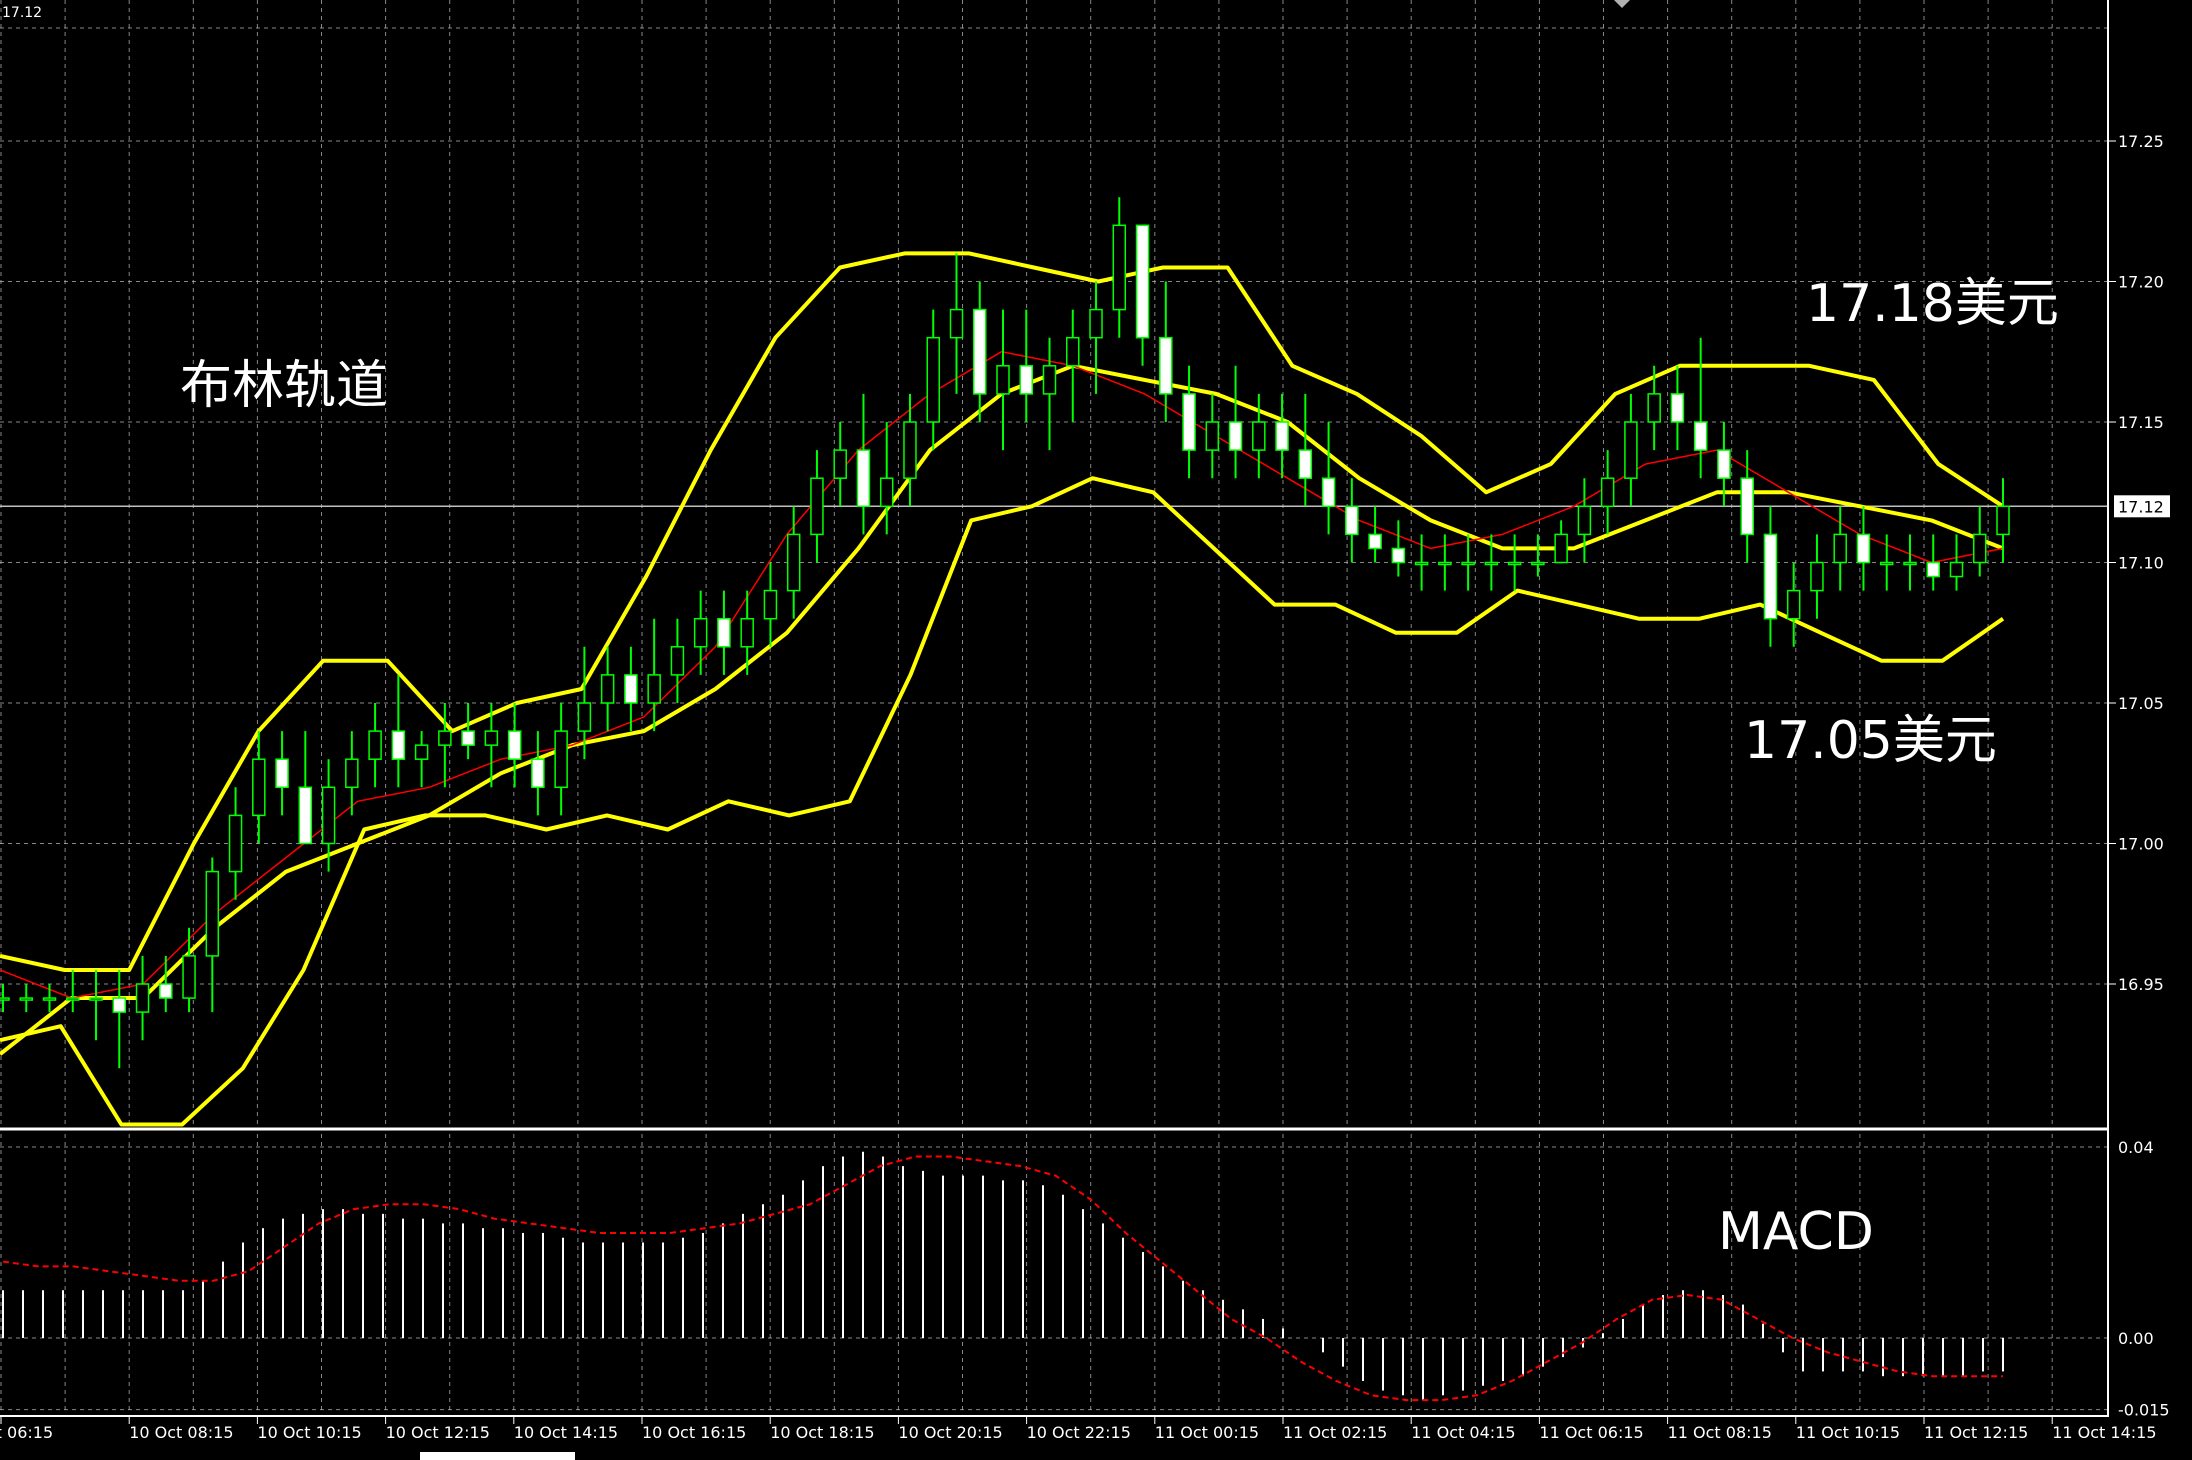 The image size is (2192, 1460). What do you see at coordinates (1870, 741) in the screenshot?
I see `lower-price-label: 17.05美元` at bounding box center [1870, 741].